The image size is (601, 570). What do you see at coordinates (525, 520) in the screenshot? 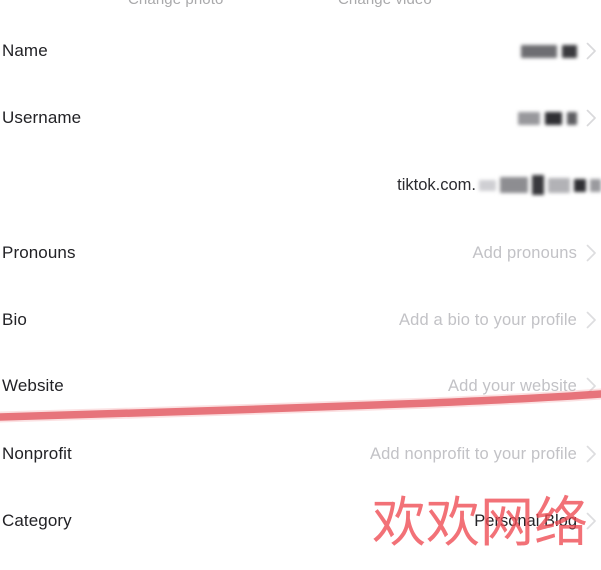
I see `row-value-category-text: Personal Blog` at bounding box center [525, 520].